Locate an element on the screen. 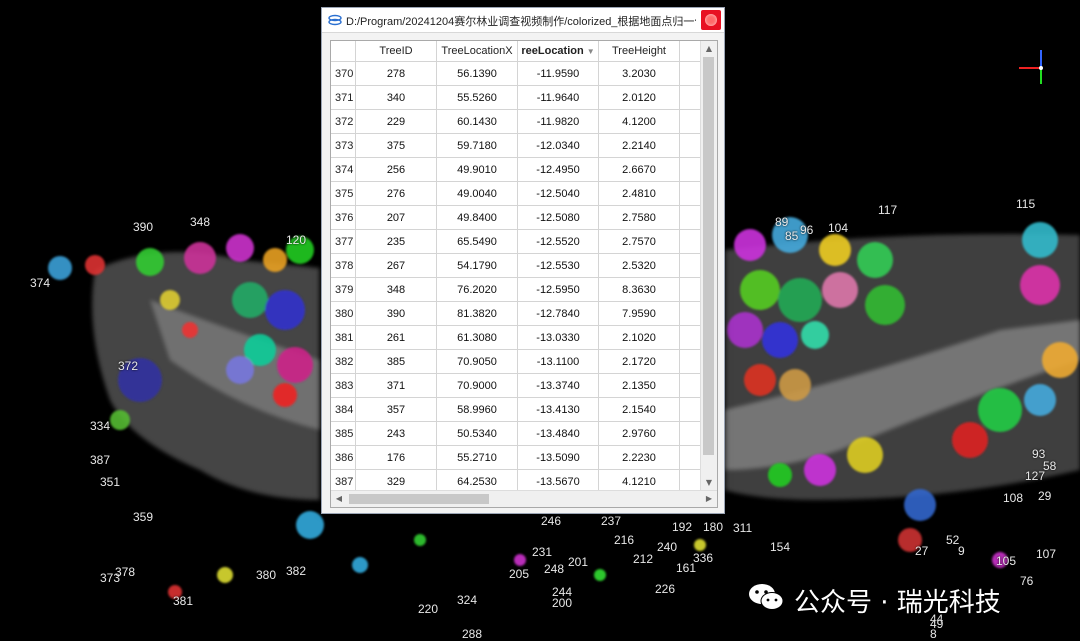 Image resolution: width=1080 pixels, height=641 pixels. cell-treelocationy: -12.5080 is located at coordinates (558, 217).